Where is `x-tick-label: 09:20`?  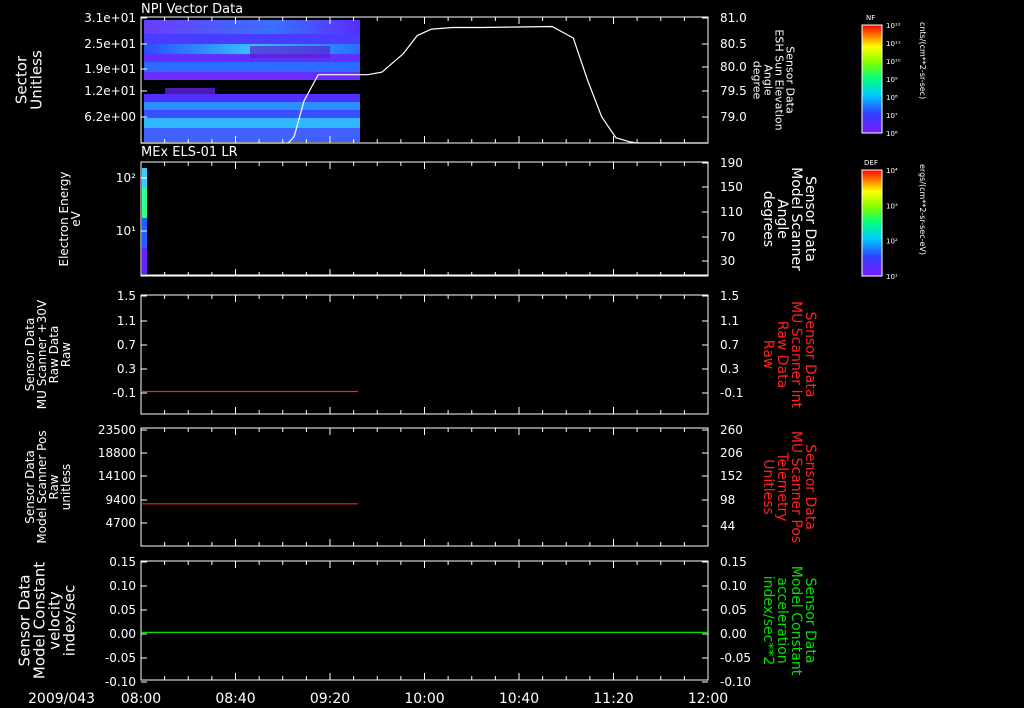 x-tick-label: 09:20 is located at coordinates (330, 699).